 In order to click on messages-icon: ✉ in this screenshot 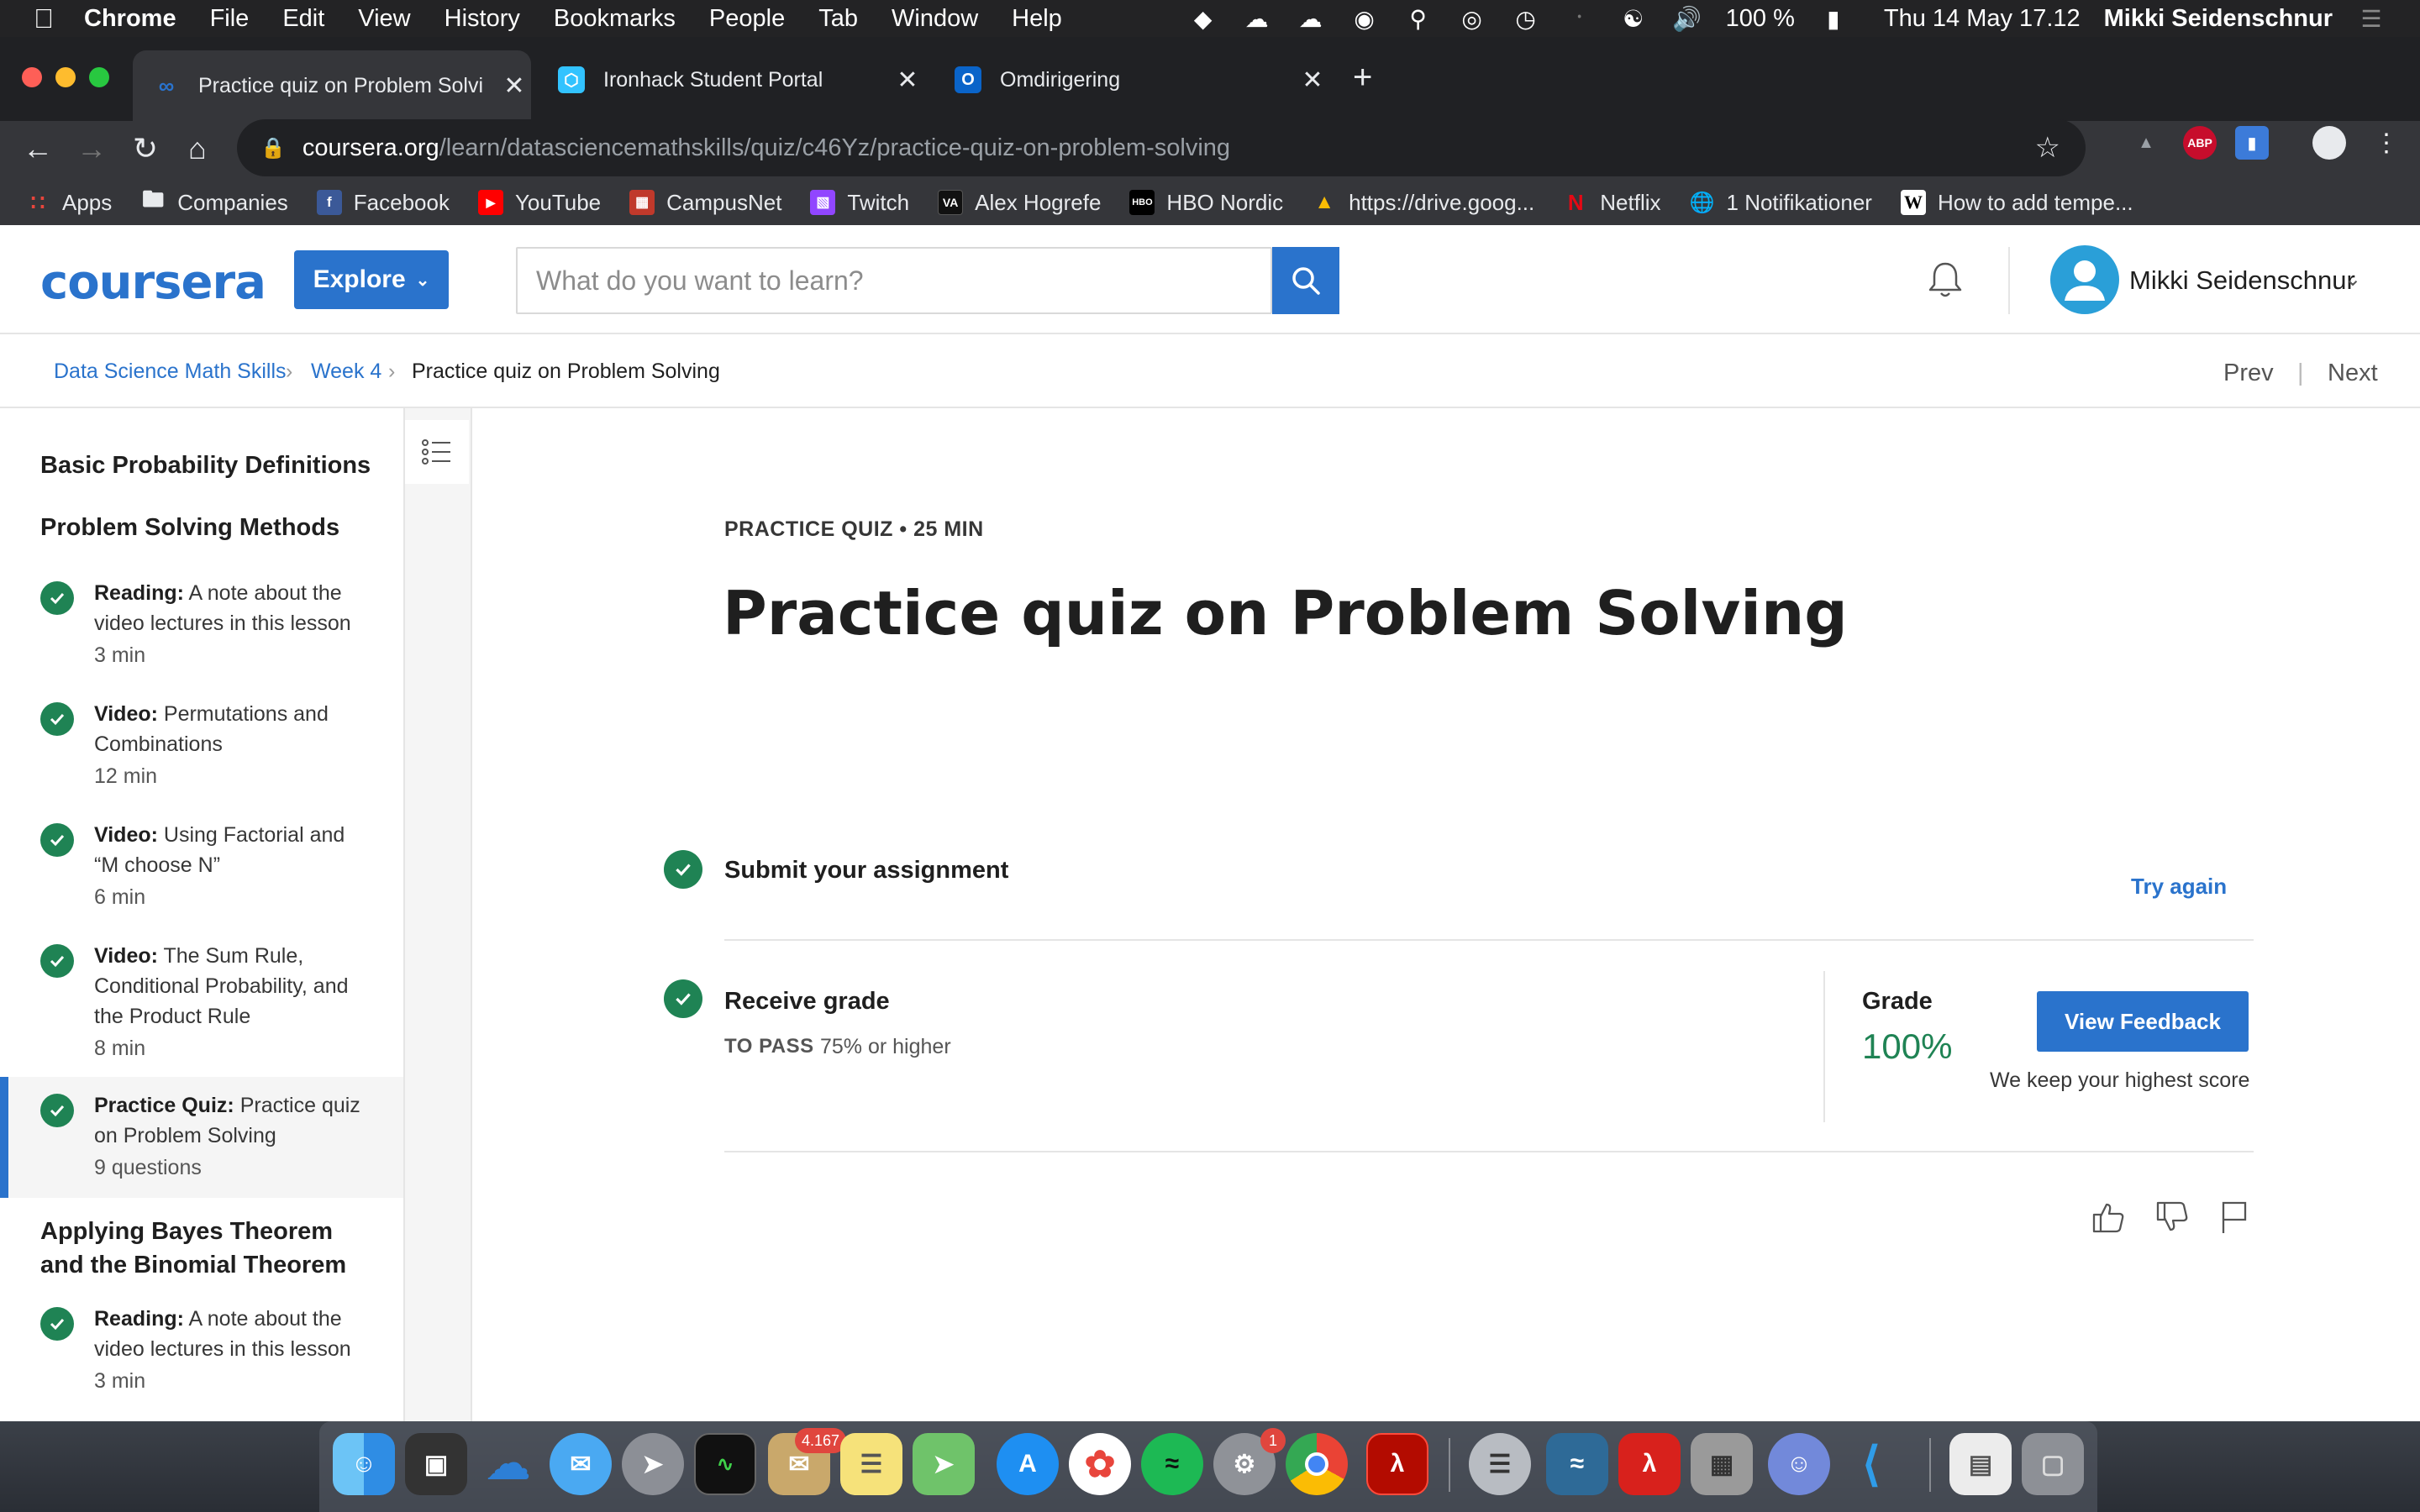, I will do `click(581, 1464)`.